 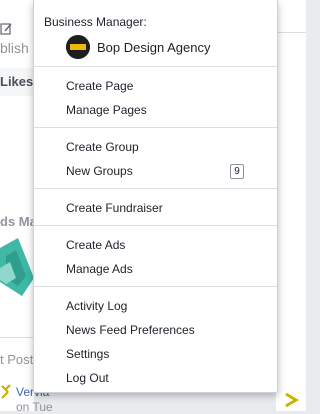 I want to click on post-avatar, so click(x=8, y=393).